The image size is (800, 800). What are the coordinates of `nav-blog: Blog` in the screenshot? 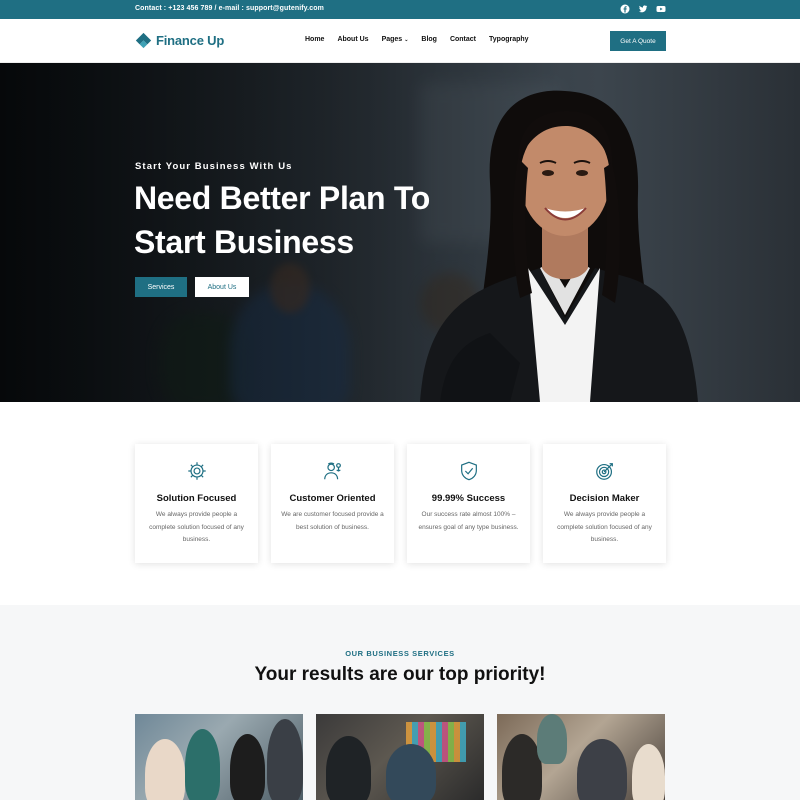 It's located at (429, 39).